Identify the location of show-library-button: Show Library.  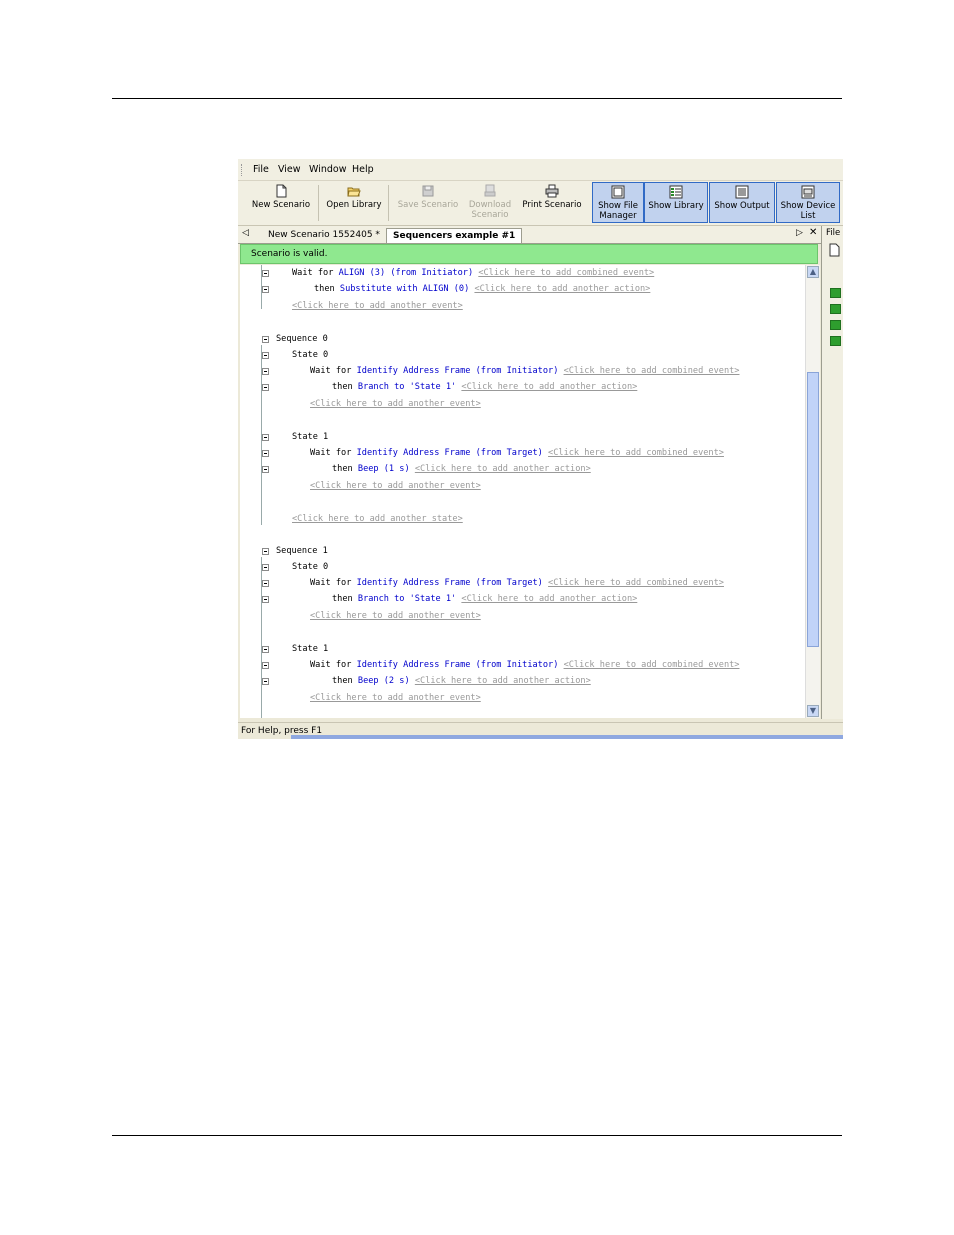
(676, 202).